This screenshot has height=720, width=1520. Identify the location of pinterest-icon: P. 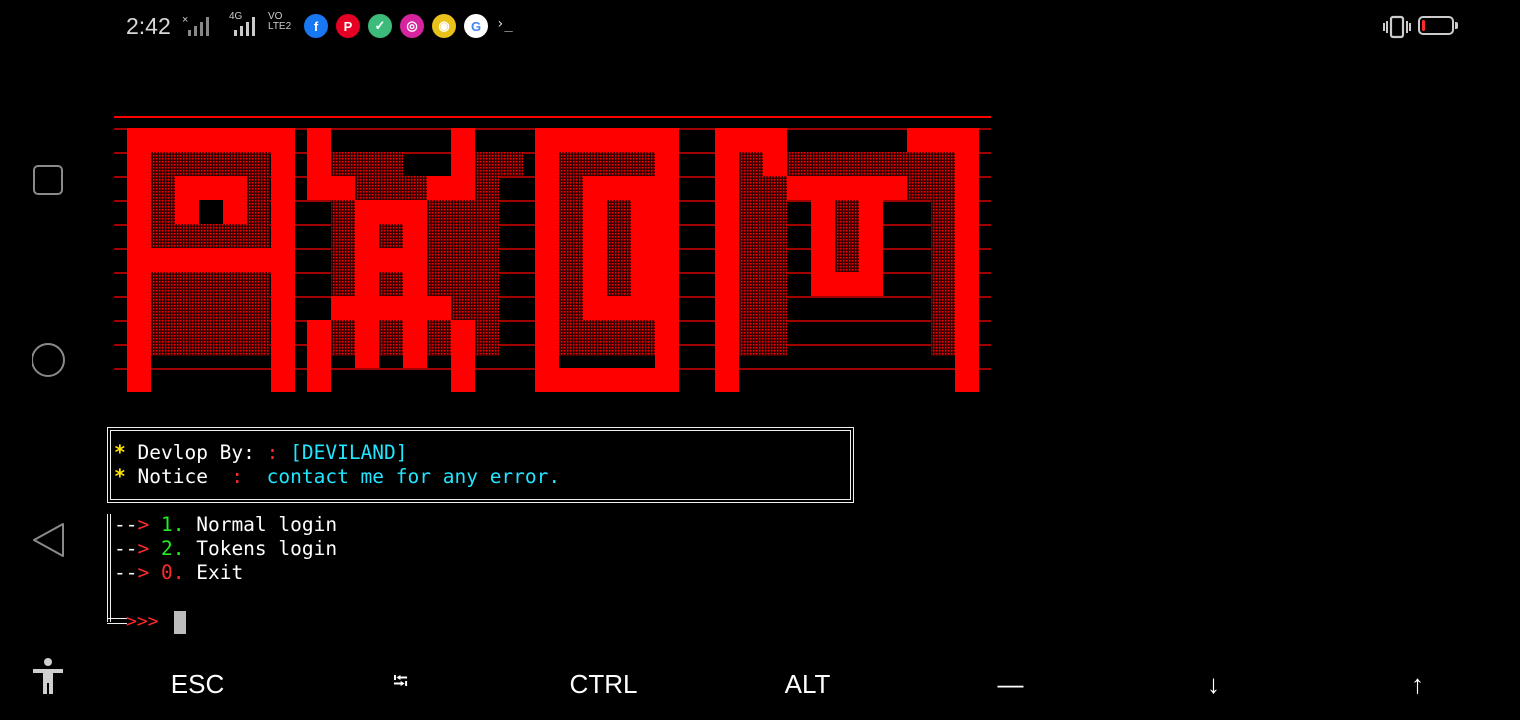
(348, 26).